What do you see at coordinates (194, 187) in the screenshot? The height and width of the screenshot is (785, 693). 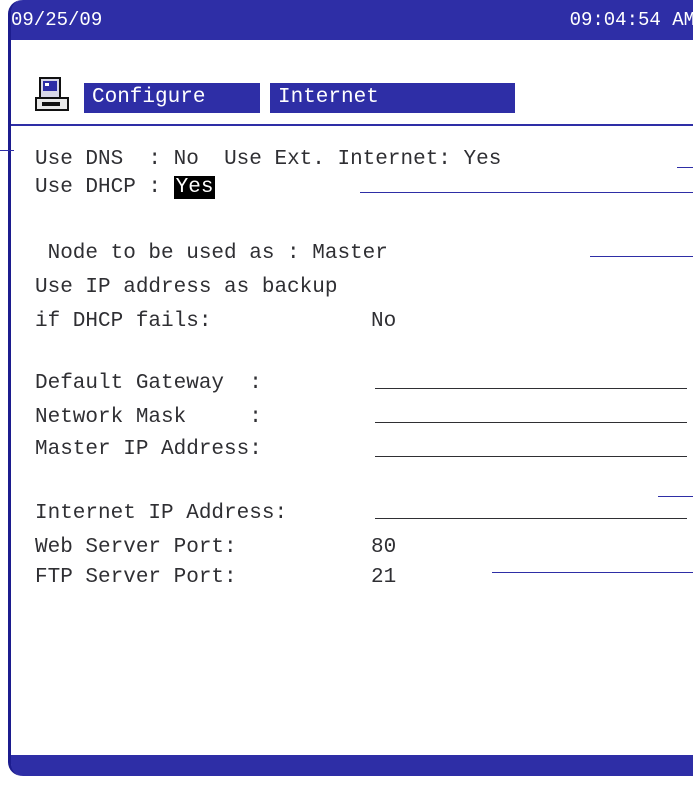 I see `use-dhcp-value: Yes` at bounding box center [194, 187].